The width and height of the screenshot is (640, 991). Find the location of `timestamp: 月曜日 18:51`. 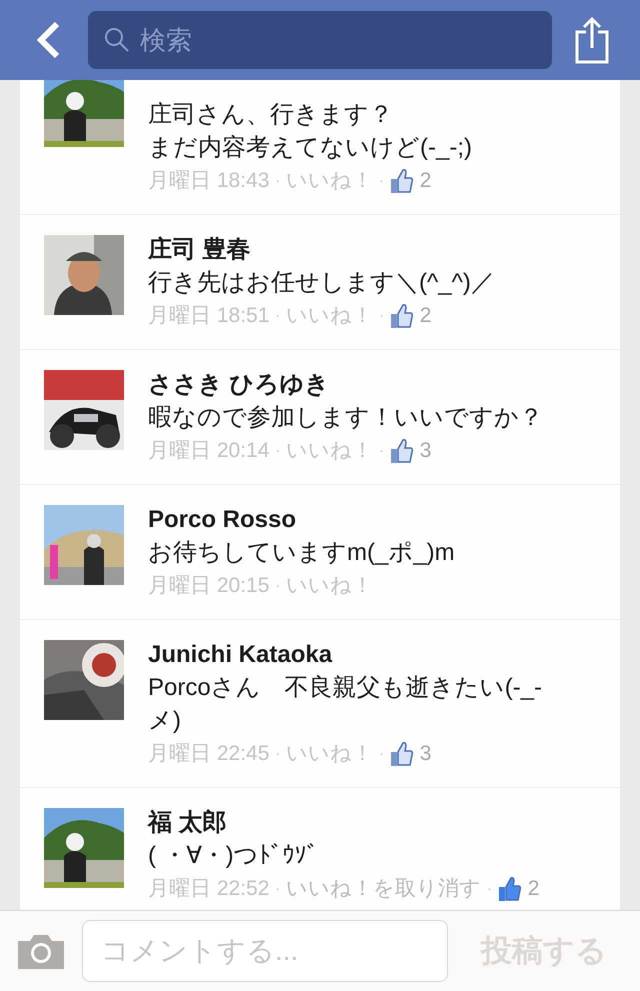

timestamp: 月曜日 18:51 is located at coordinates (209, 316).